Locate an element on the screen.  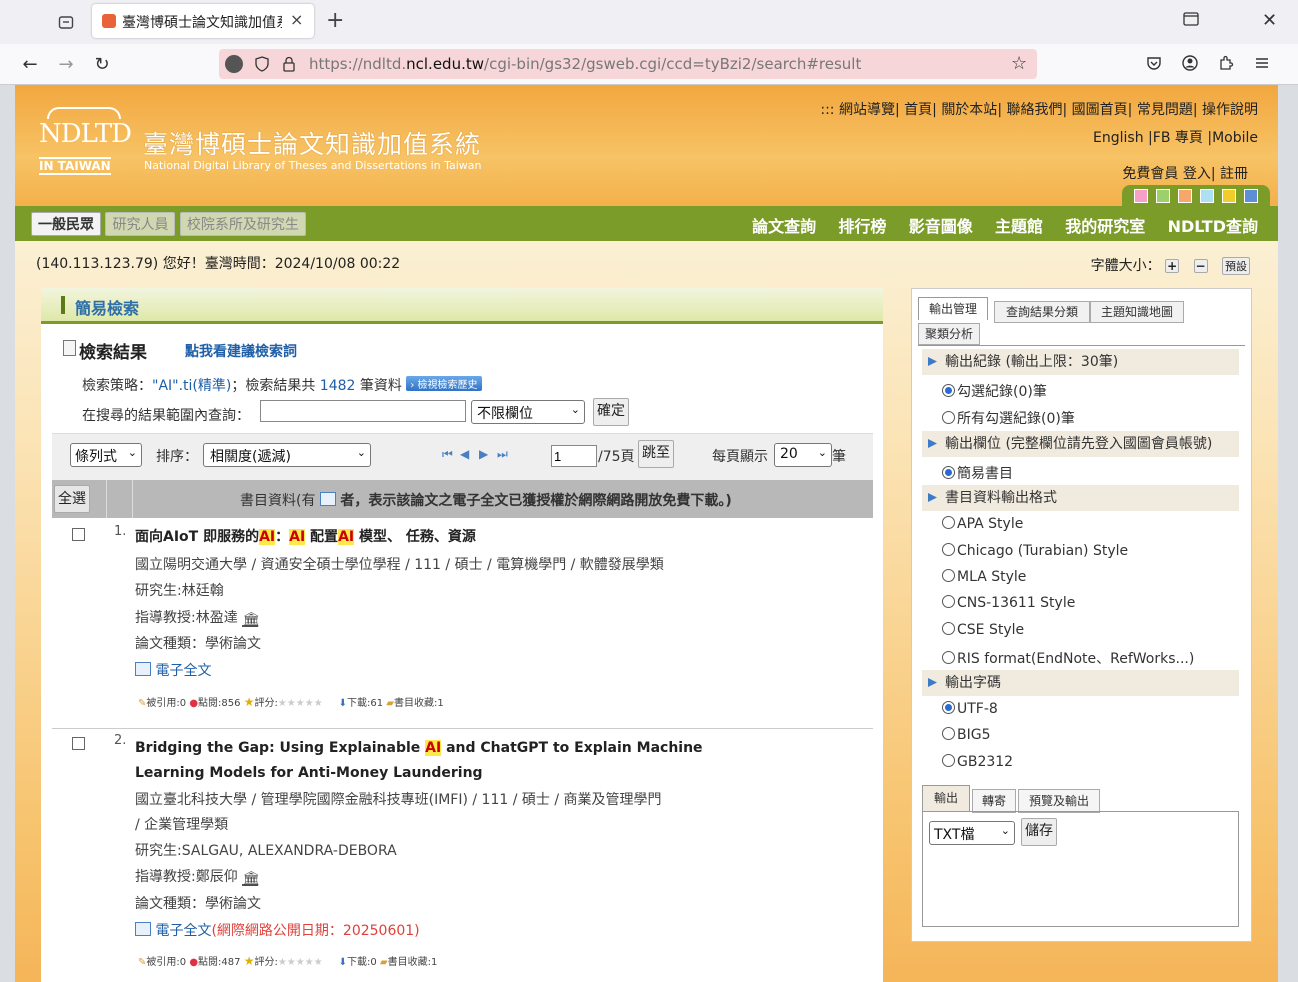
encoding-gb2312: GB2312 is located at coordinates (977, 762).